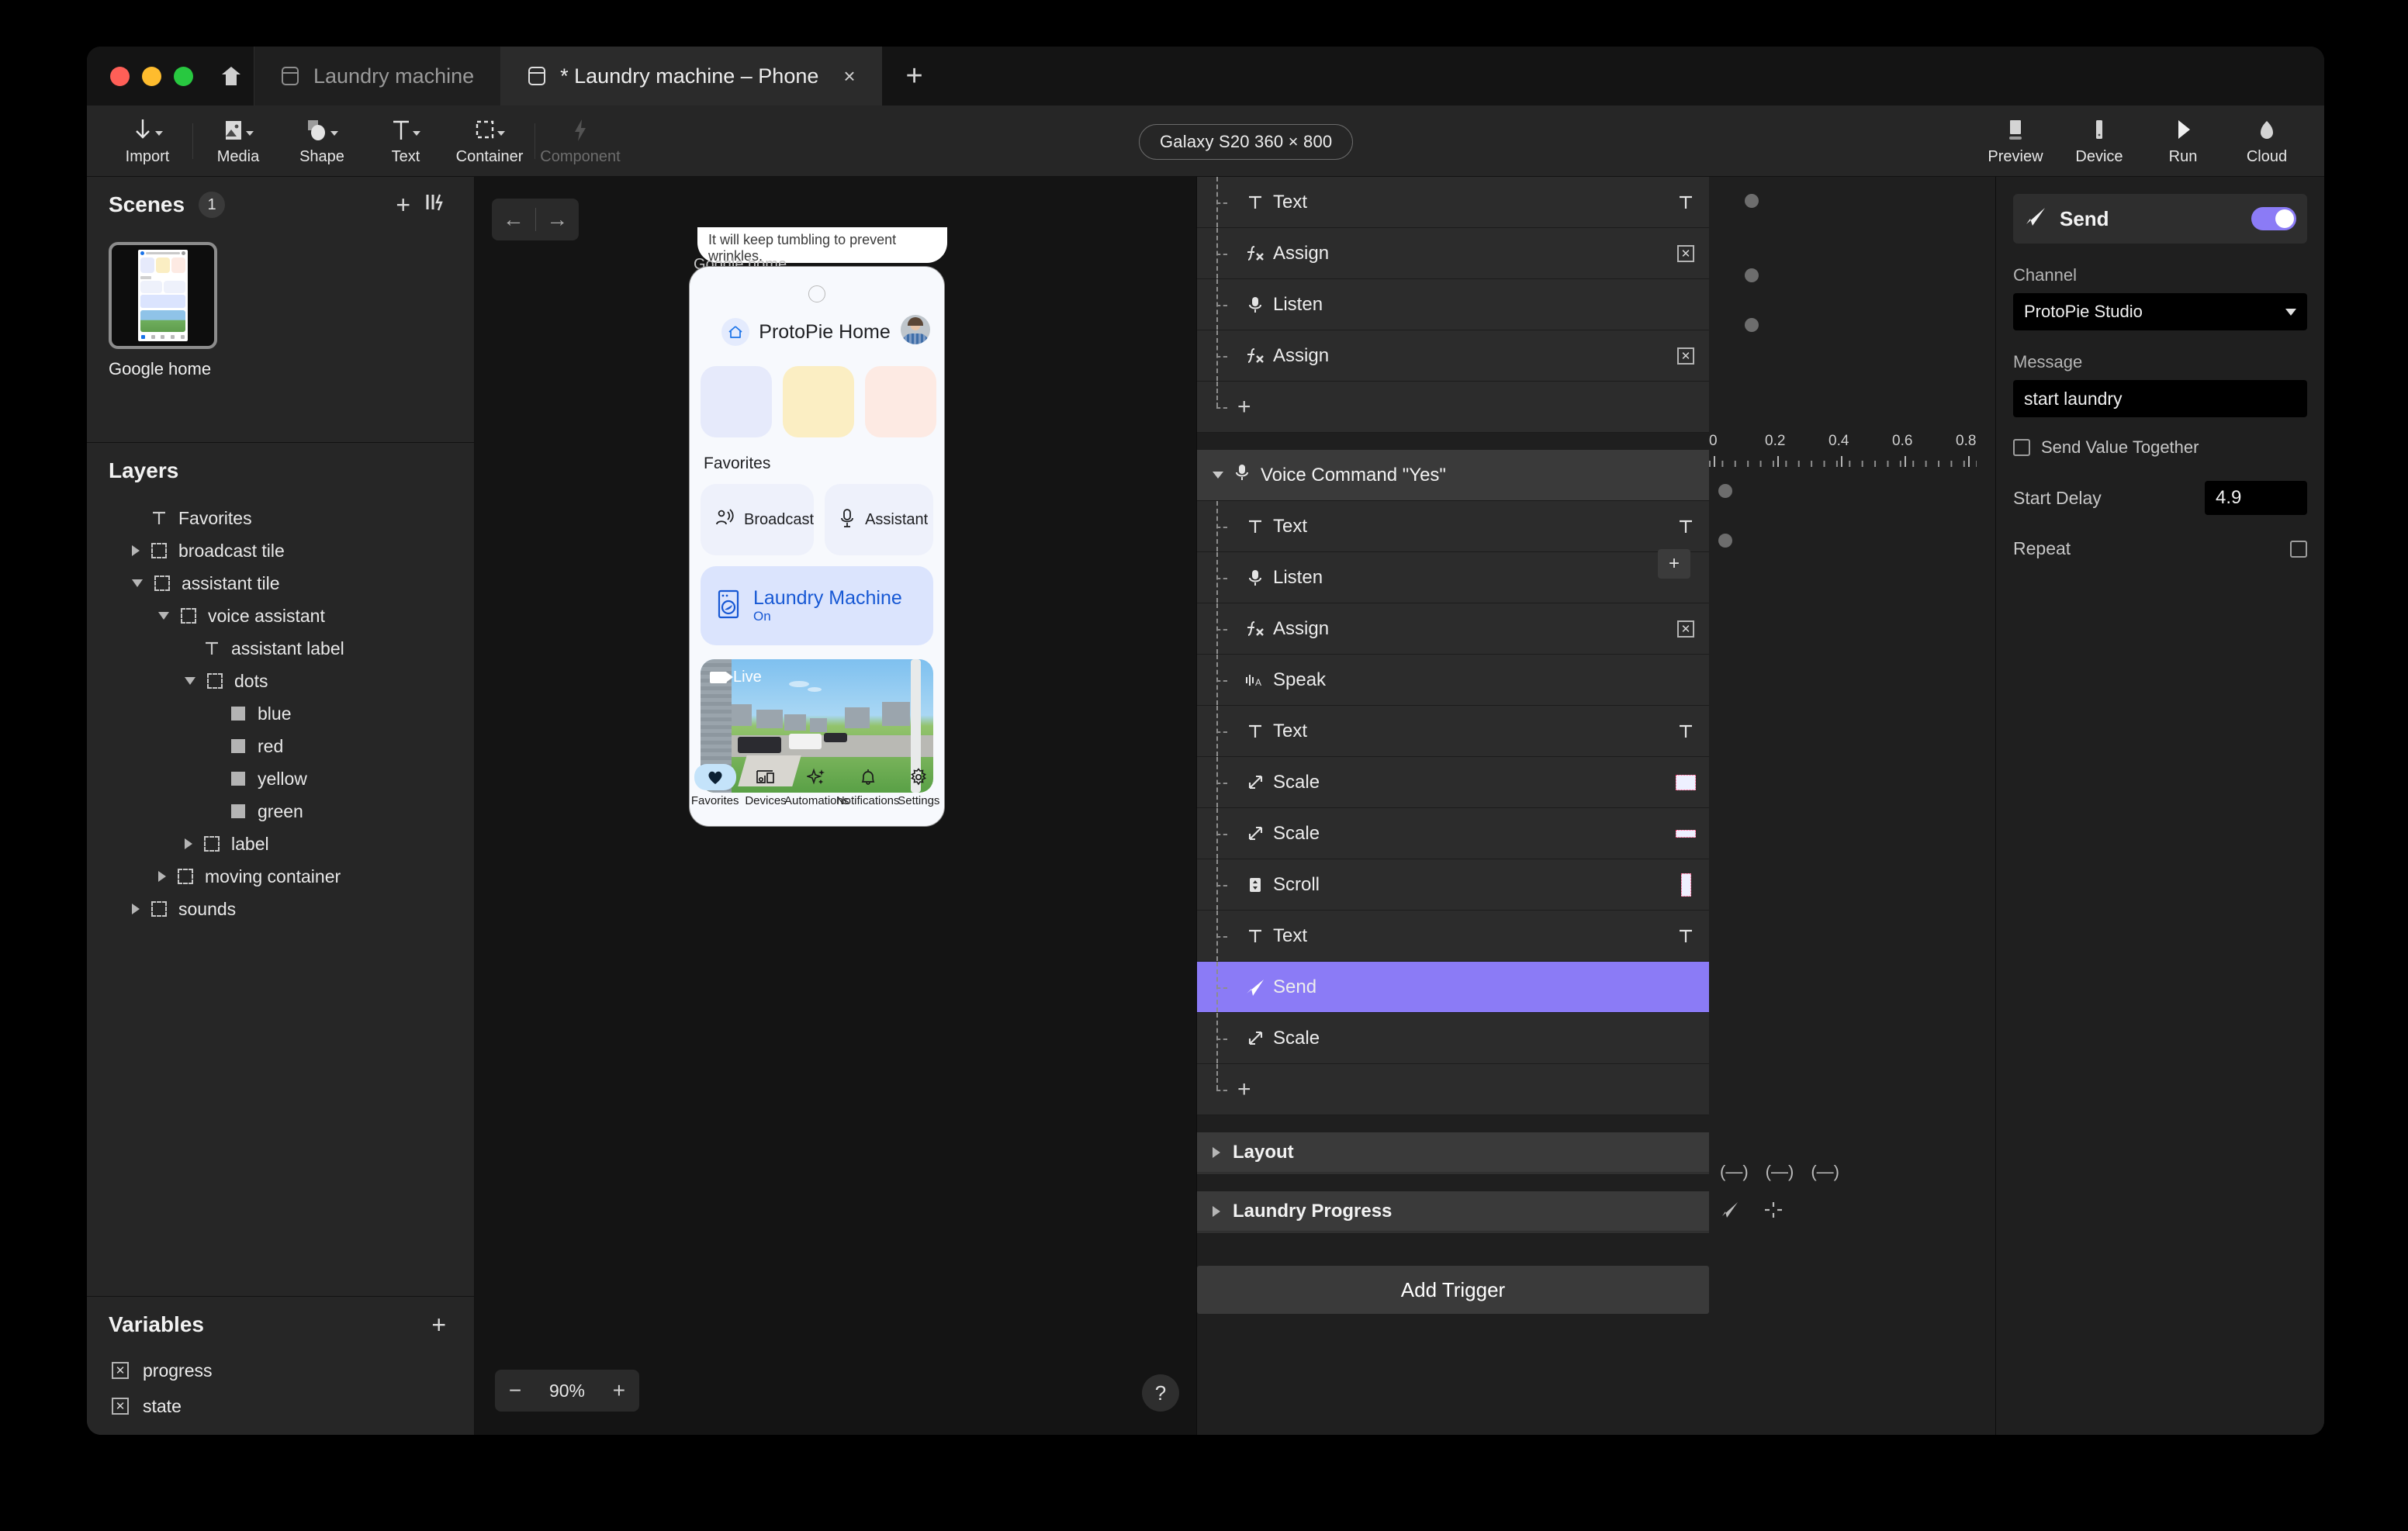  What do you see at coordinates (817, 391) in the screenshot?
I see `favorites-swatch-row` at bounding box center [817, 391].